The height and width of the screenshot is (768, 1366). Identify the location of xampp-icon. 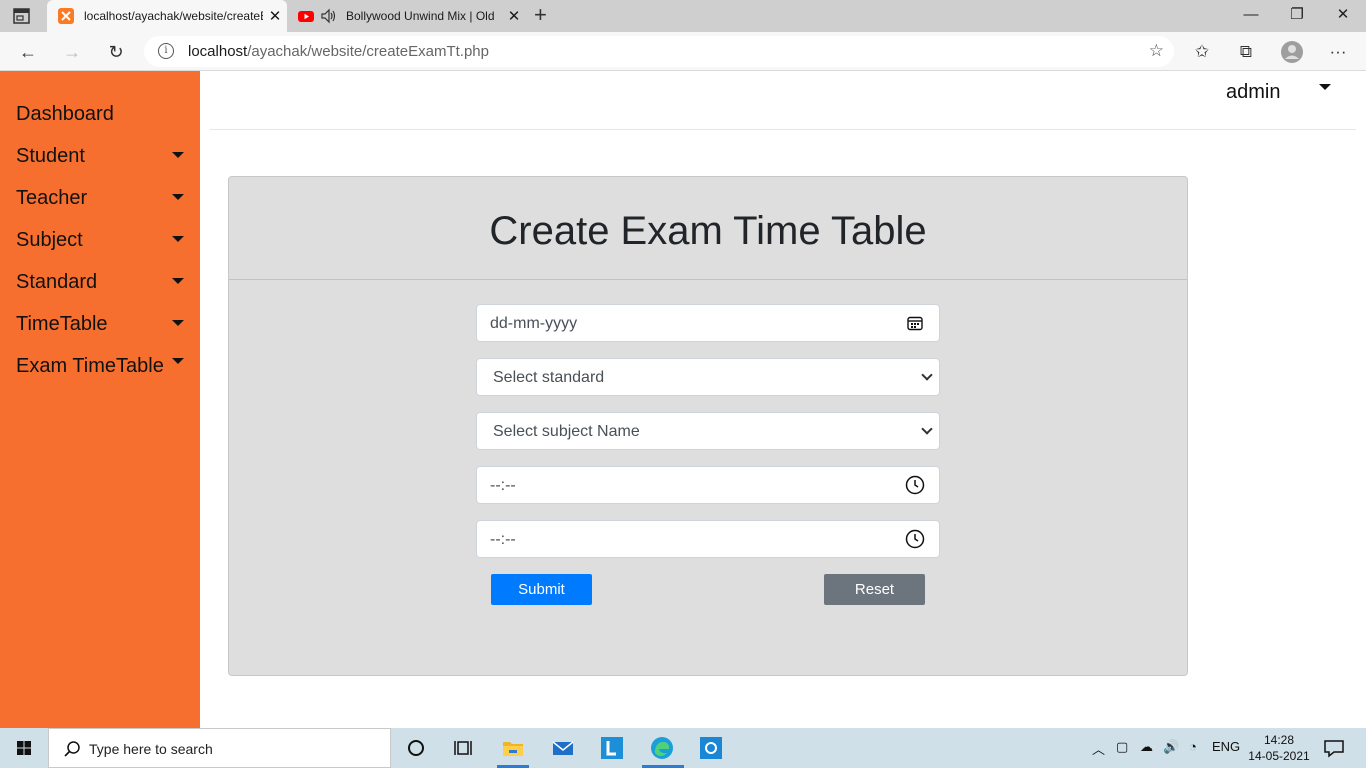
(66, 16).